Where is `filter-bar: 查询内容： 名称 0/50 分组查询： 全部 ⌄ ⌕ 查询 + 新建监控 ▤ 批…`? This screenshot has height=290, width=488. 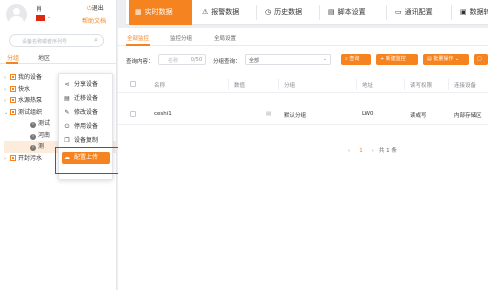
filter-bar: 查询内容： 名称 0/50 分组查询： 全部 ⌄ ⌕ 查询 + 新建监控 ▤ 批… is located at coordinates (303, 60).